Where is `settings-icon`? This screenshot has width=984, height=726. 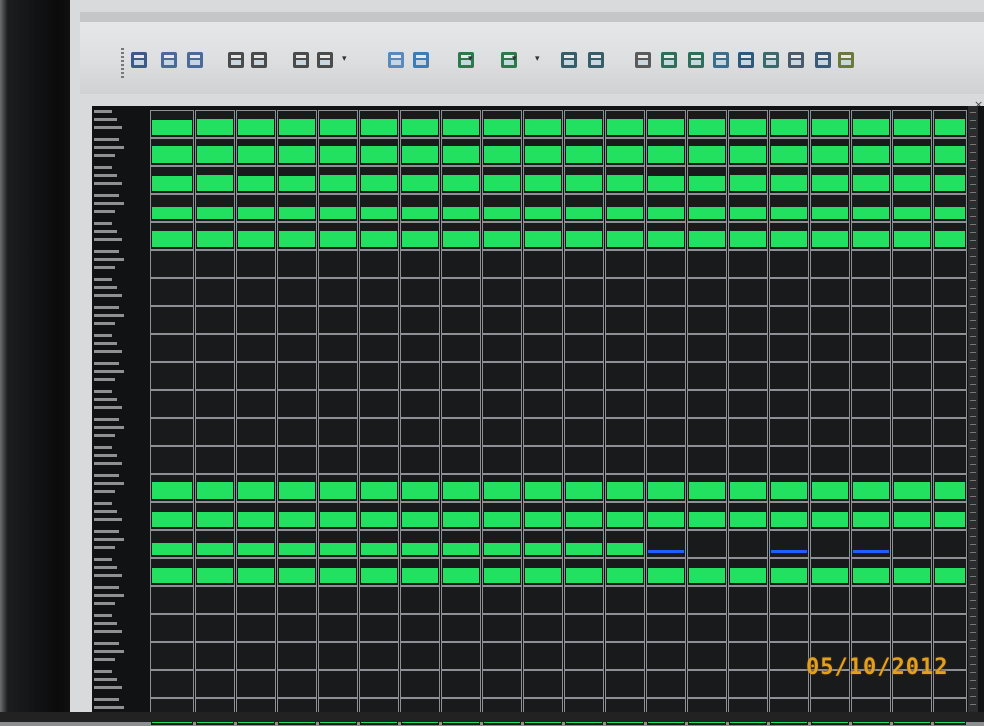
settings-icon is located at coordinates (643, 60).